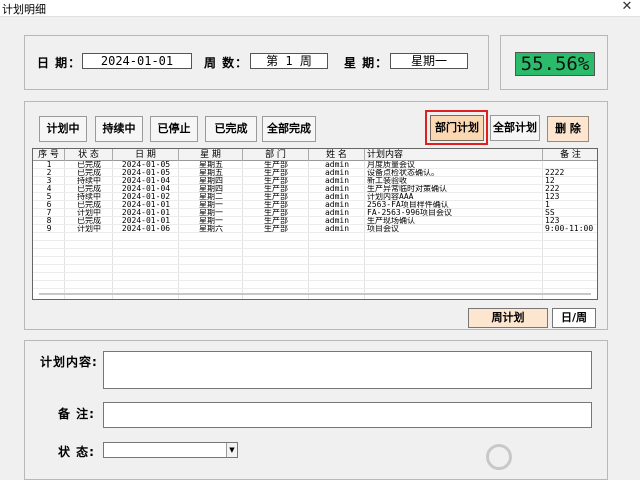 The height and width of the screenshot is (480, 640). What do you see at coordinates (315, 197) in the screenshot?
I see `table-row: 5 持续中 2024-01-02 星期二 生产部 admin 计划内容AAA 123` at bounding box center [315, 197].